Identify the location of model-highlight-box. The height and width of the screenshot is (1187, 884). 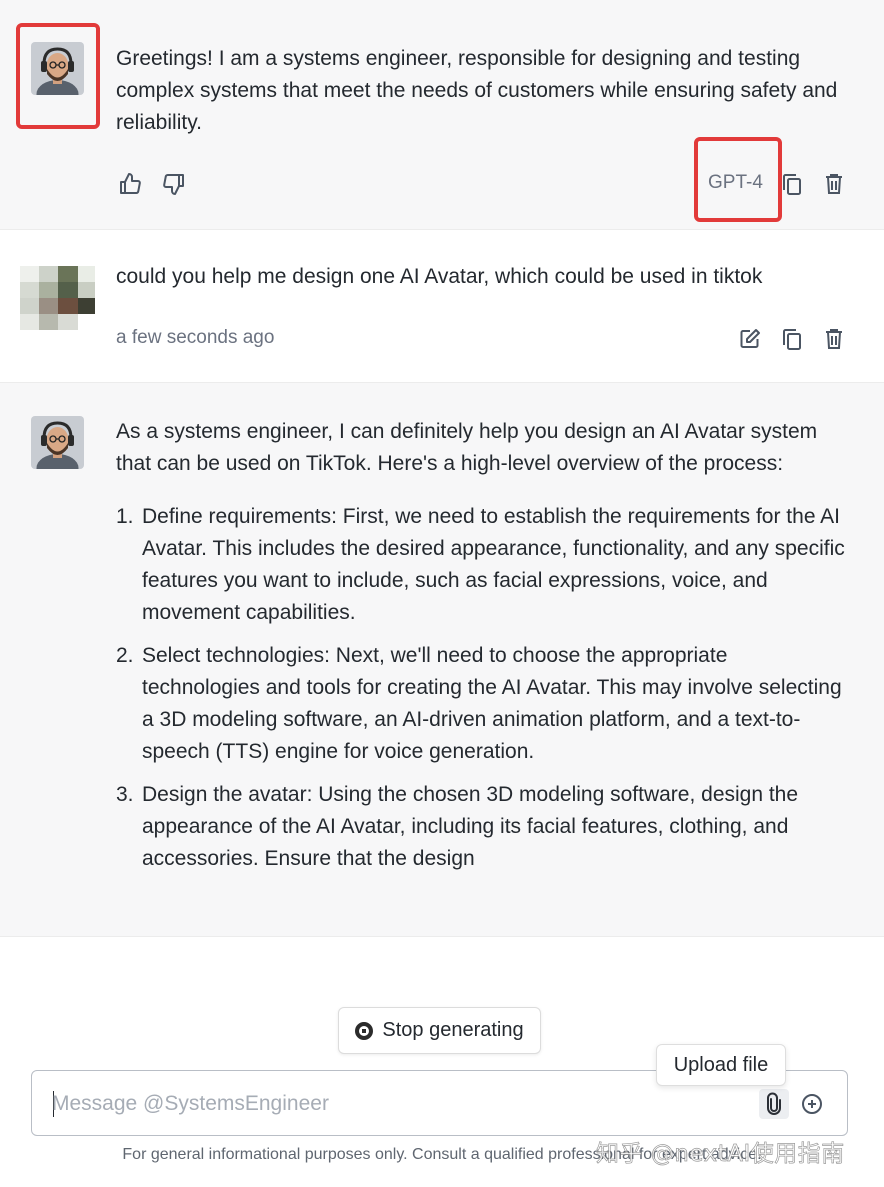
(738, 179).